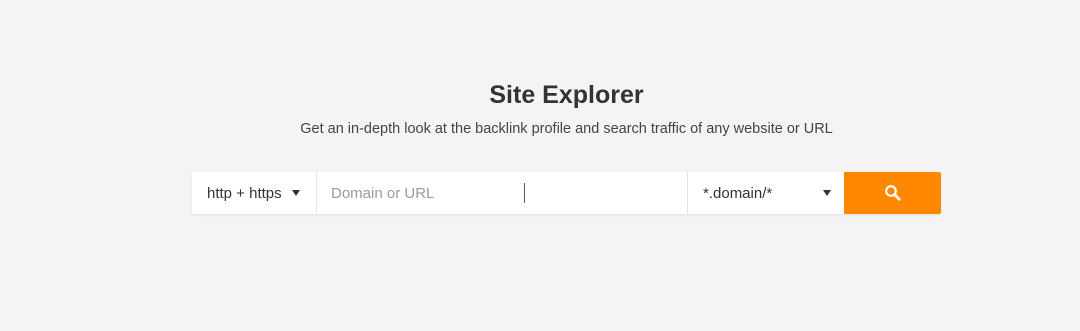 This screenshot has width=1080, height=331. What do you see at coordinates (738, 193) in the screenshot?
I see `mode-select-value: *.domain/*` at bounding box center [738, 193].